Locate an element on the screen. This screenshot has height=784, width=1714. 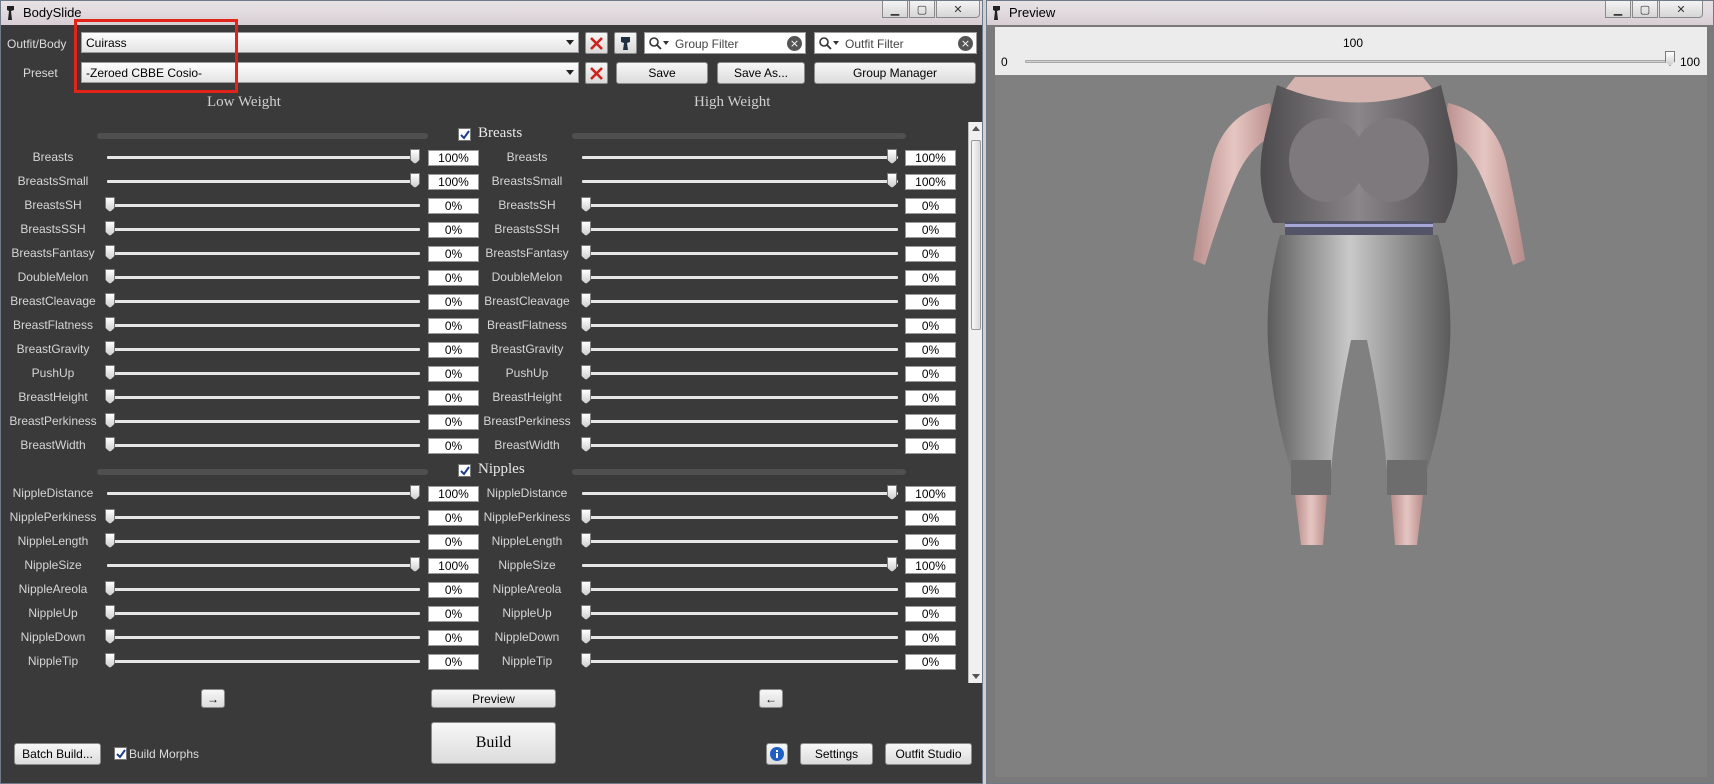
scroll-thumb is located at coordinates (976, 235).